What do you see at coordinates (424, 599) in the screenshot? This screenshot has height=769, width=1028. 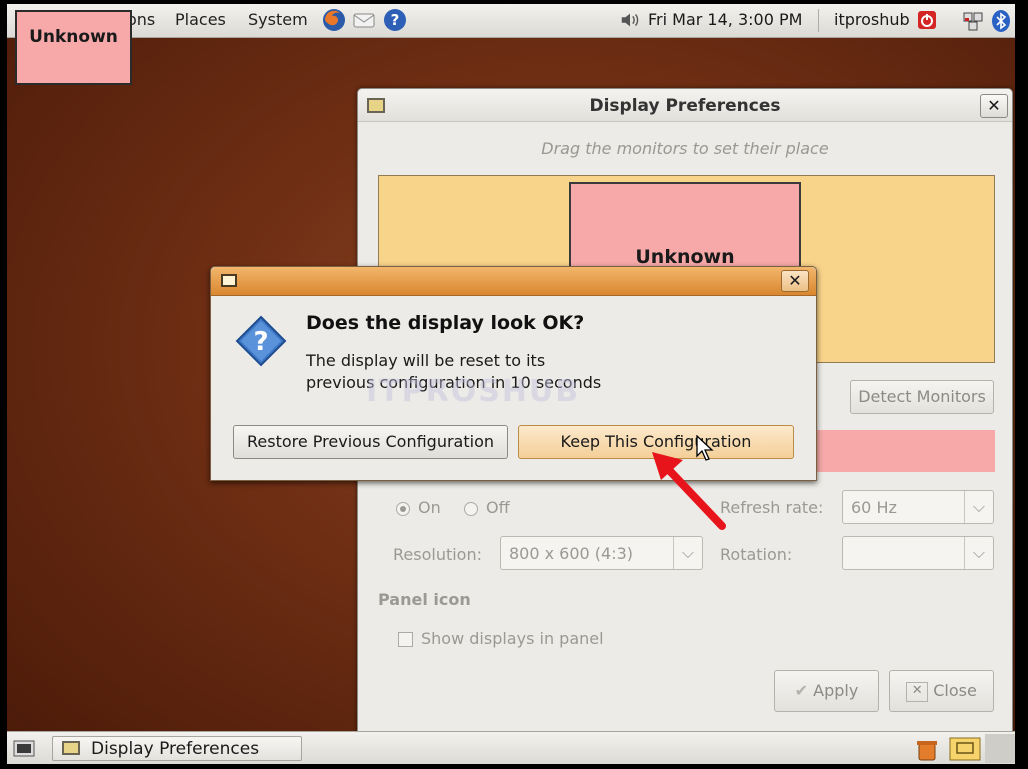 I see `panel-icon-heading: Panel icon` at bounding box center [424, 599].